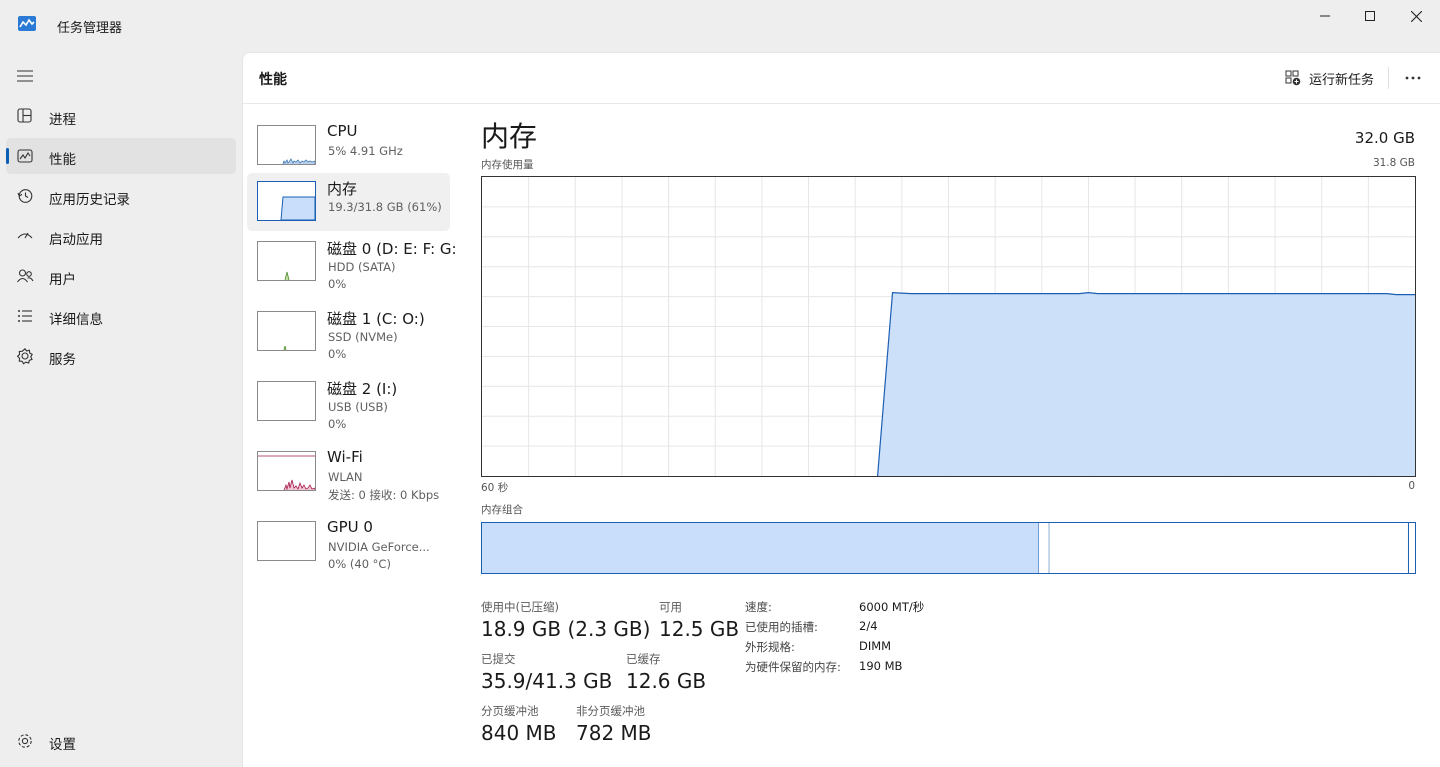 Image resolution: width=1440 pixels, height=767 pixels. I want to click on graph-axis-right-label: 0, so click(1411, 486).